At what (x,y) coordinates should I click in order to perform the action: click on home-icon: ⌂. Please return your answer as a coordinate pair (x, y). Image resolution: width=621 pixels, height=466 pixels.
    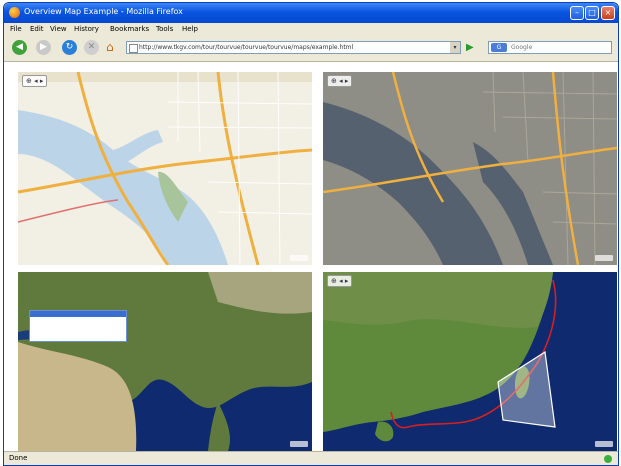
    Looking at the image, I should click on (113, 47).